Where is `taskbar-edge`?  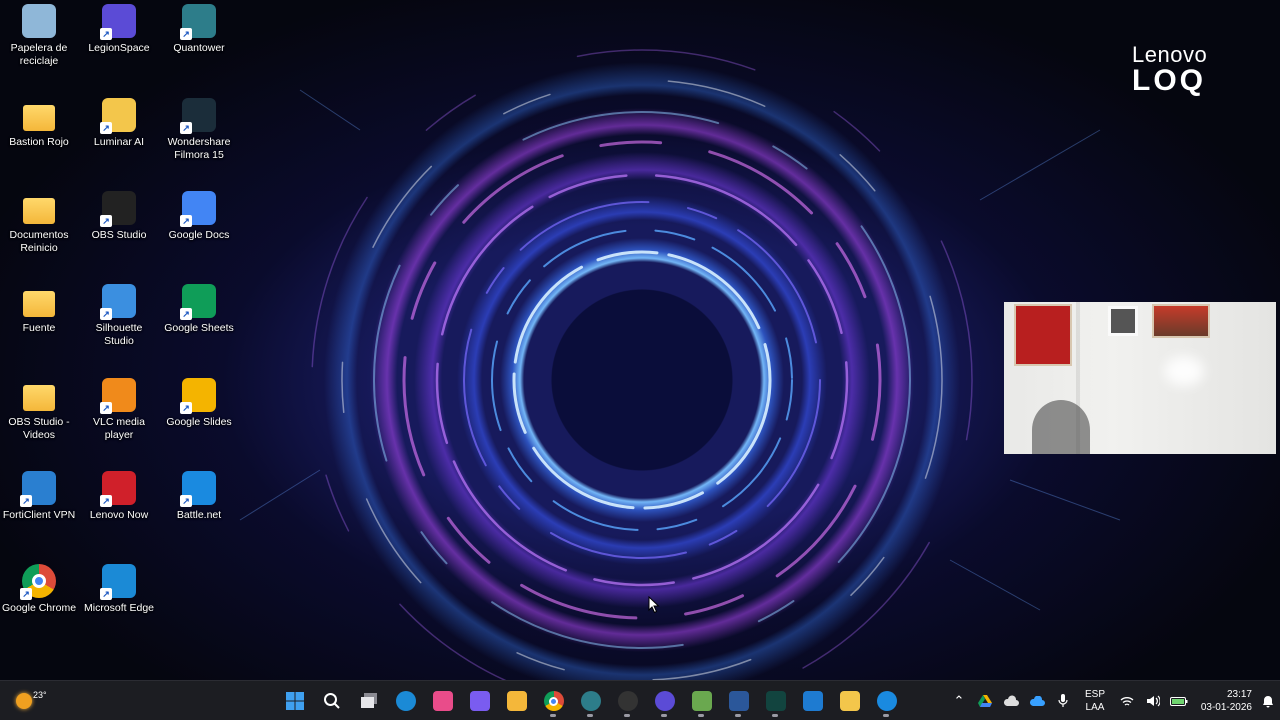 taskbar-edge is located at coordinates (405, 701).